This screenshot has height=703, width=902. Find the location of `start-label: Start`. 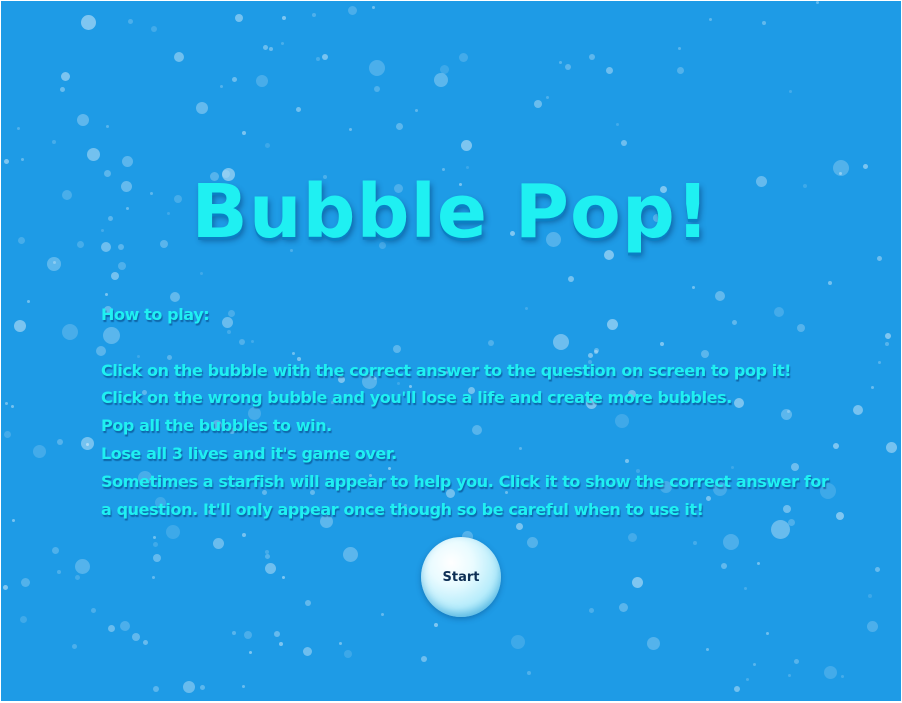

start-label: Start is located at coordinates (461, 577).